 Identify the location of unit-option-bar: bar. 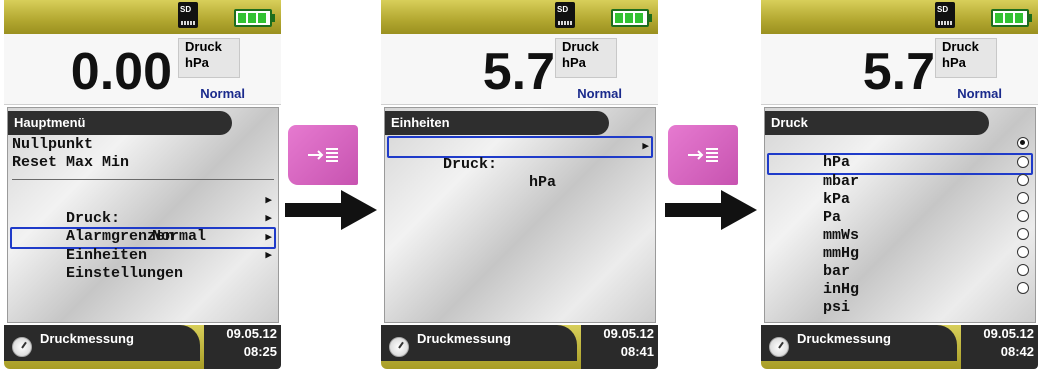
(900, 262).